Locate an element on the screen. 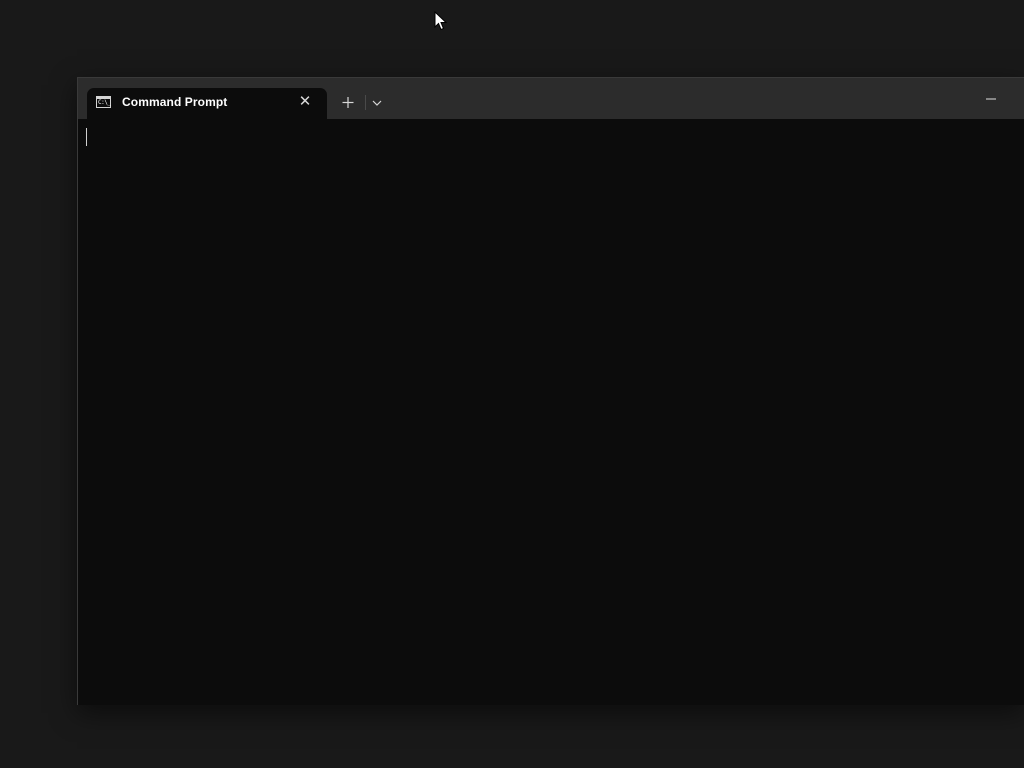 The height and width of the screenshot is (768, 1024). command-prompt-icon-text: C:\_ is located at coordinates (104, 102).